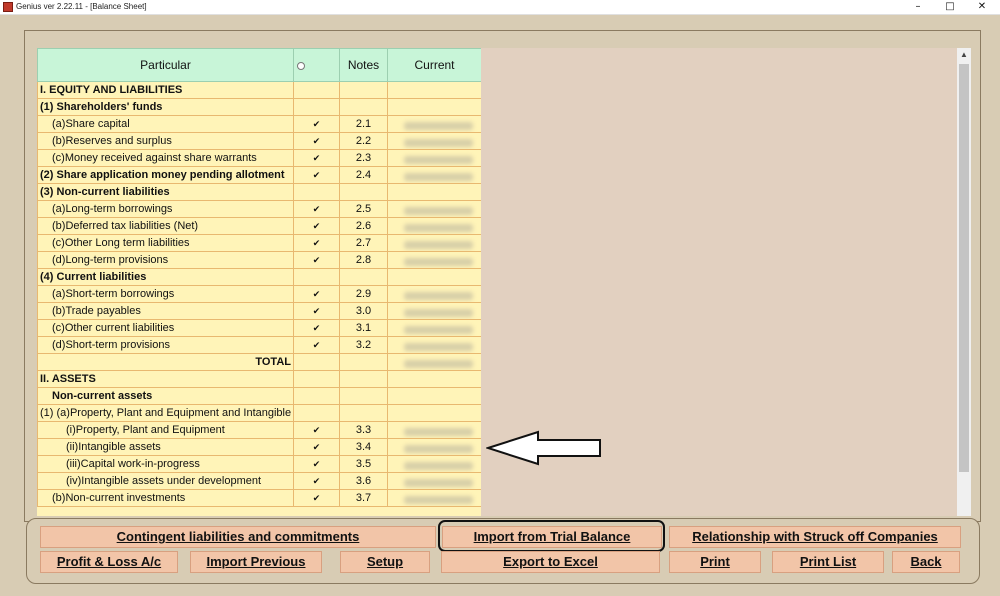 The width and height of the screenshot is (1000, 596). I want to click on table-row: (a)Short-term borrowings ✔ 2.9, so click(259, 294).